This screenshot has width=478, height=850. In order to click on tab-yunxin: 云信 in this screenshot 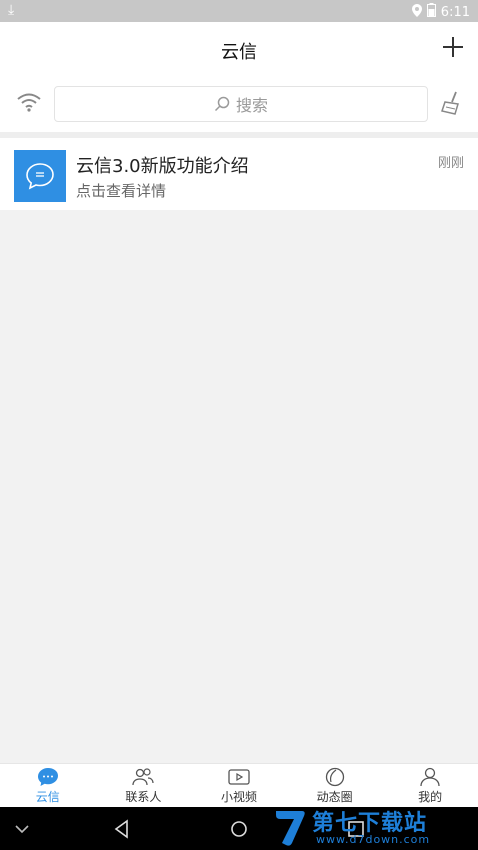, I will do `click(48, 785)`.